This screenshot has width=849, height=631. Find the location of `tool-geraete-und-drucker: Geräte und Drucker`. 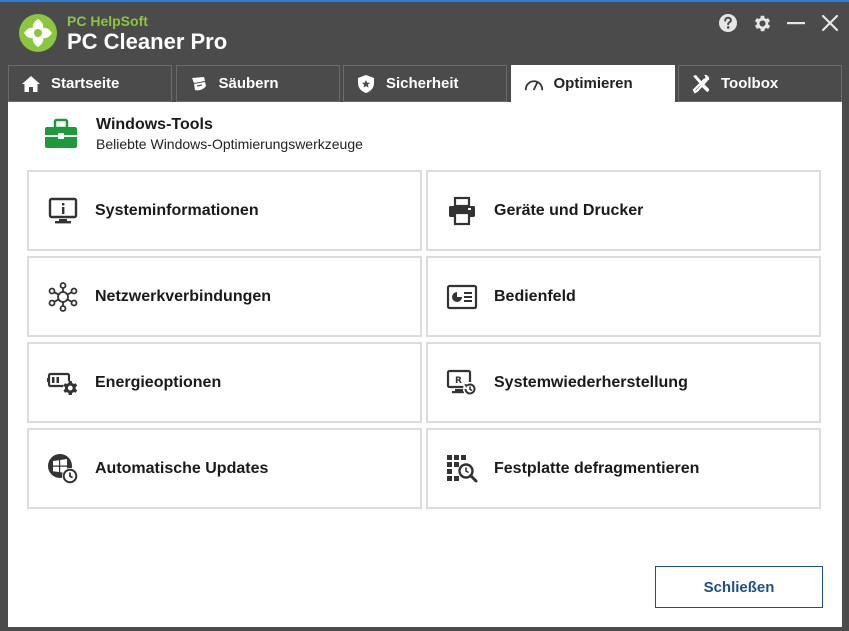

tool-geraete-und-drucker: Geräte und Drucker is located at coordinates (623, 210).